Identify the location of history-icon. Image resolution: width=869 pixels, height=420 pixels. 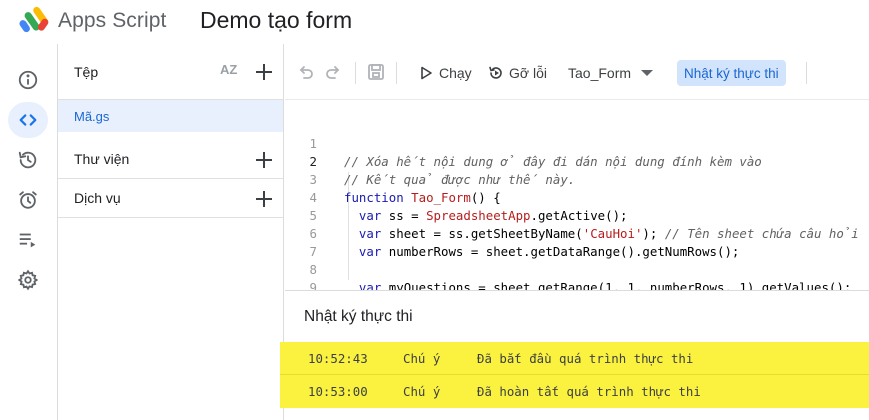
(27, 160).